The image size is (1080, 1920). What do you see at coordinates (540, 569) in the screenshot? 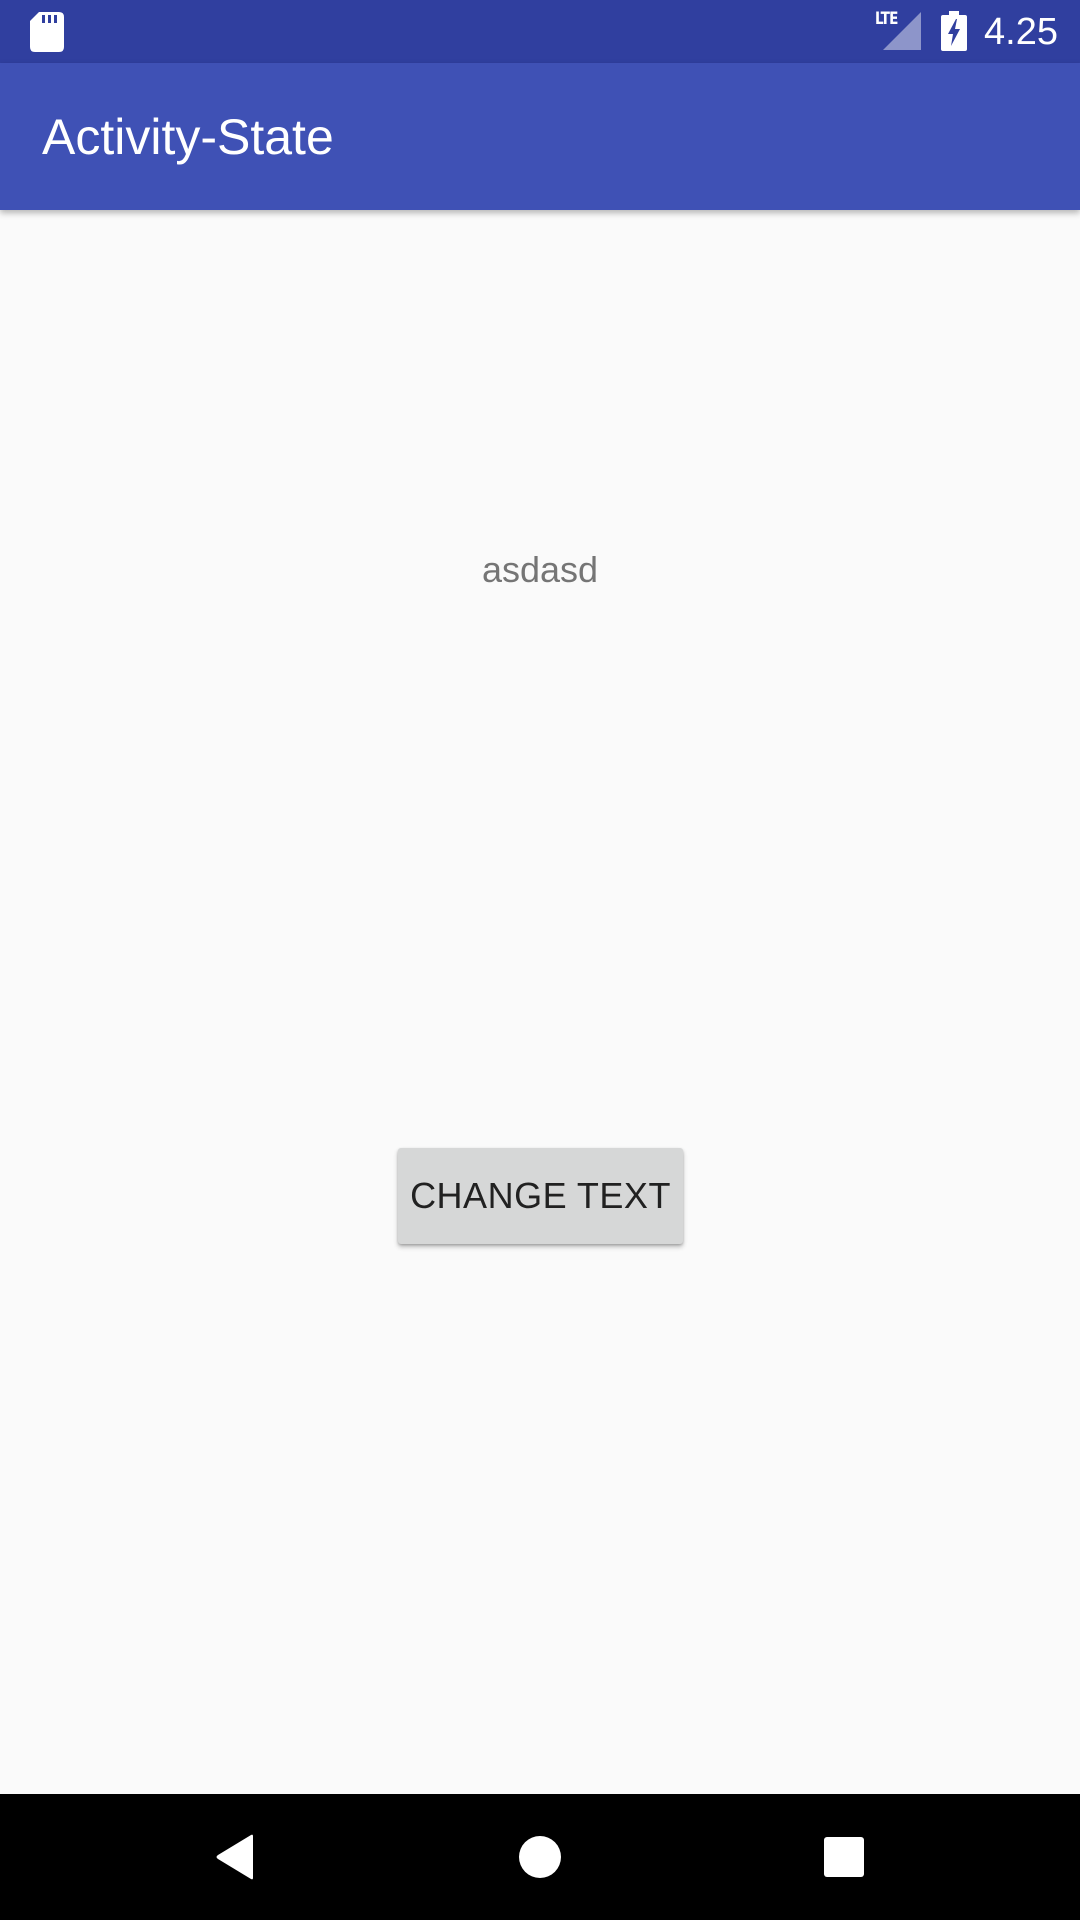
I see `message-text: asdasd` at bounding box center [540, 569].